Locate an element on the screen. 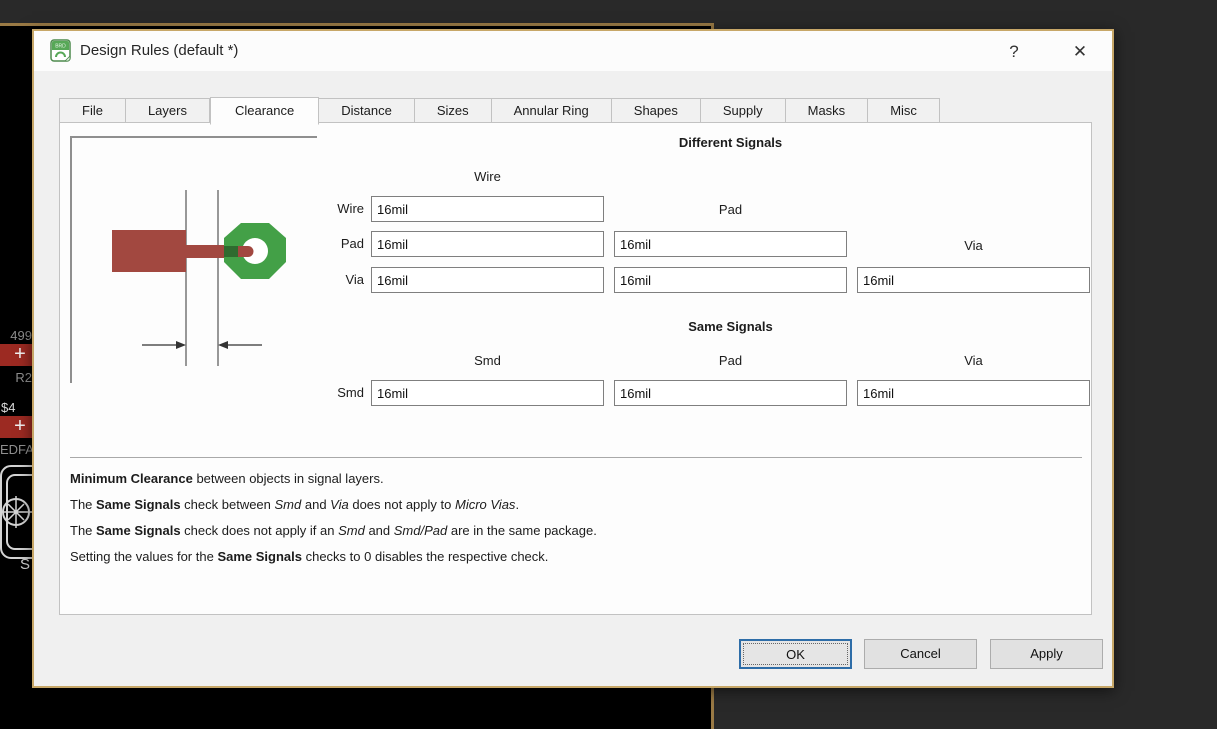 The width and height of the screenshot is (1217, 729). ds-via-pad-input is located at coordinates (730, 280).